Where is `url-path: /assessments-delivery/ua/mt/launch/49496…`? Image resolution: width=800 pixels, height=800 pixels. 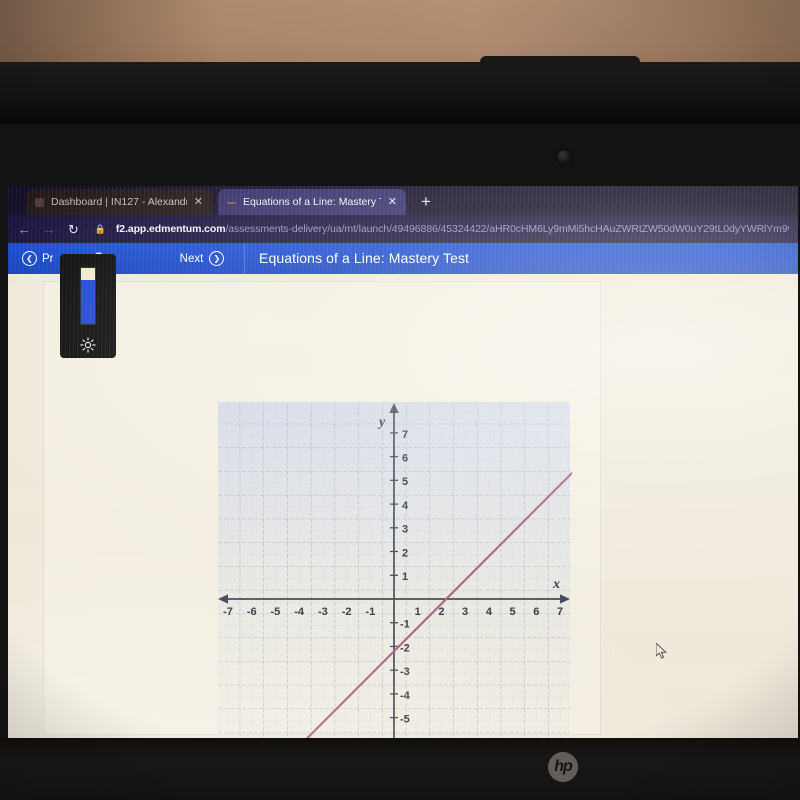 url-path: /assessments-delivery/ua/mt/launch/49496… is located at coordinates (507, 229).